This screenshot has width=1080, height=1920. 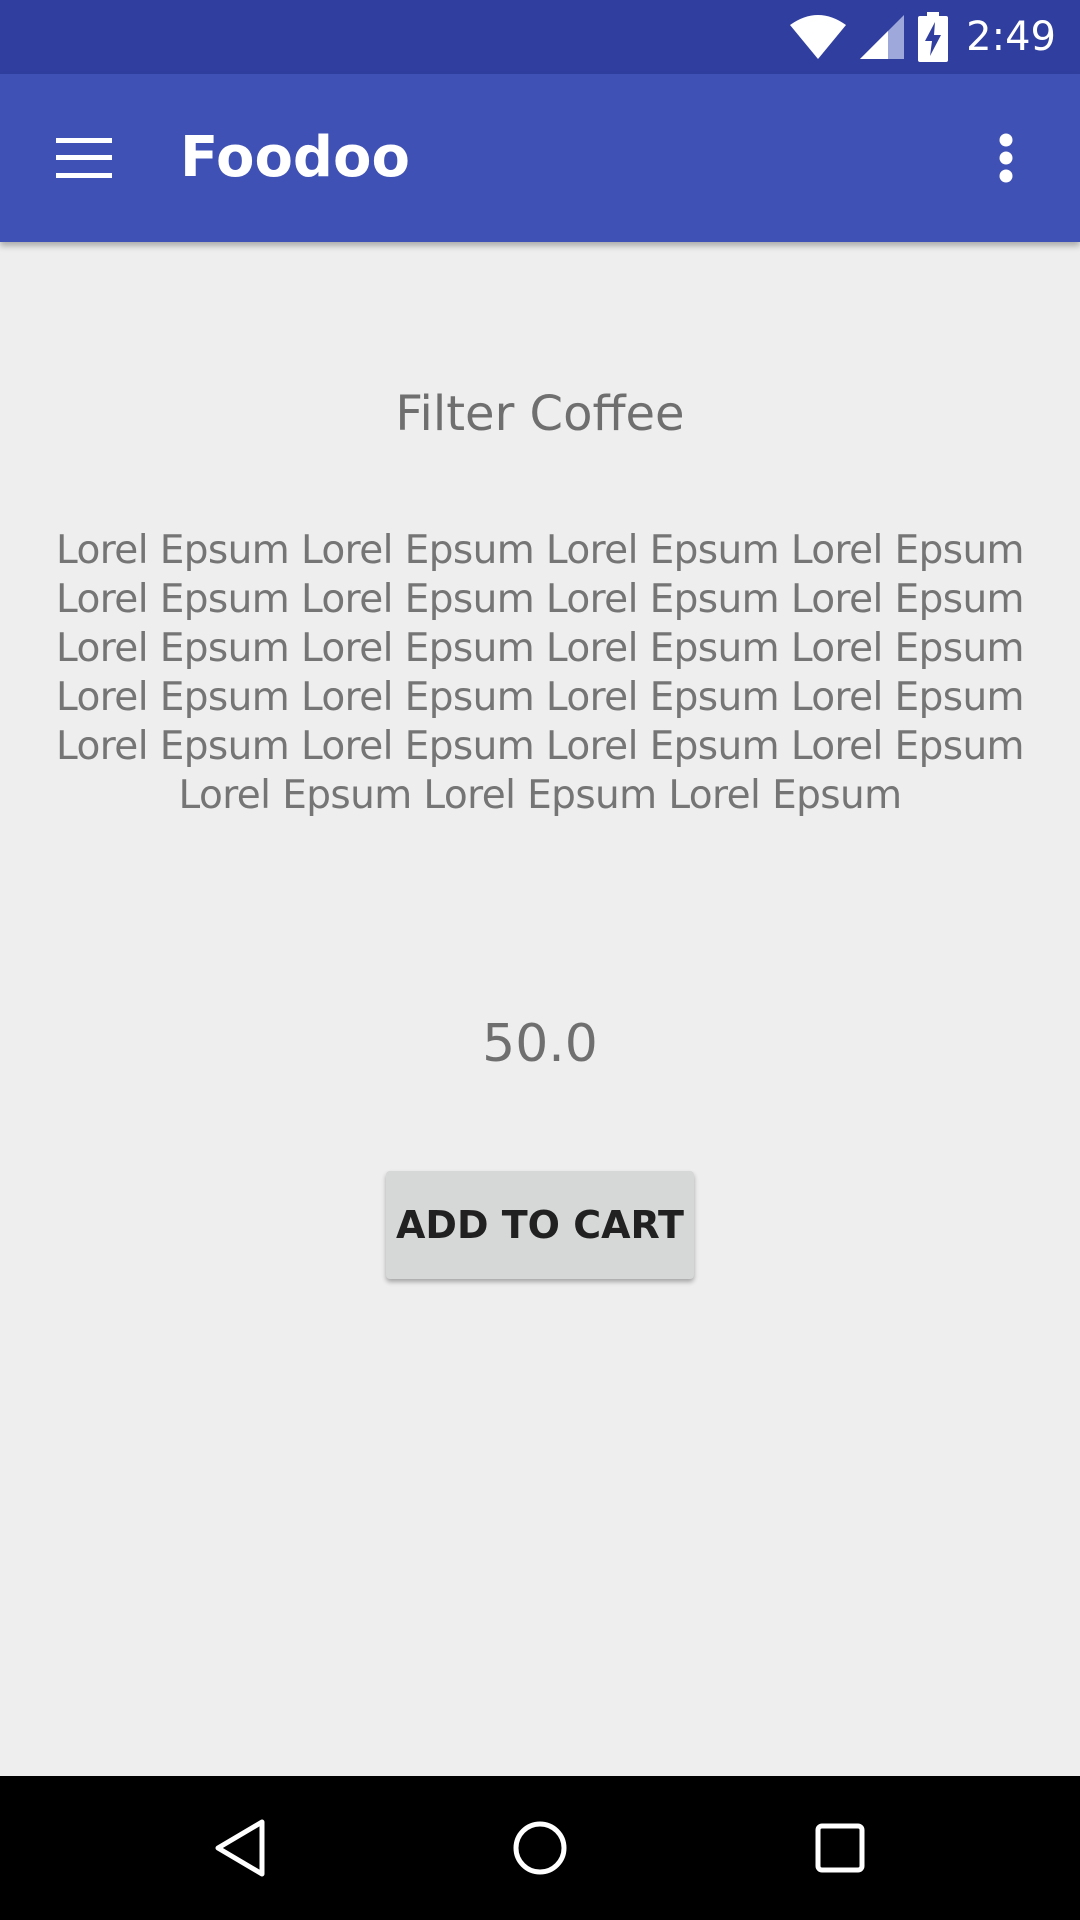 I want to click on product-name: Filter Coffee, so click(x=540, y=414).